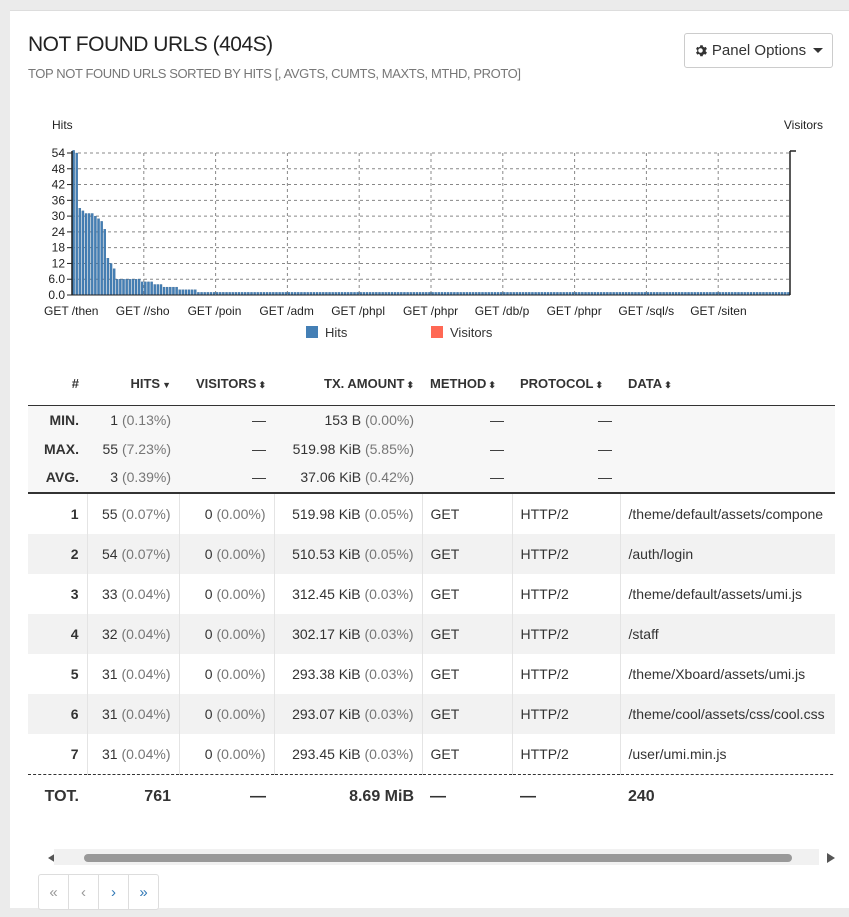 Image resolution: width=849 pixels, height=917 pixels. I want to click on scroll-right-icon, so click(831, 858).